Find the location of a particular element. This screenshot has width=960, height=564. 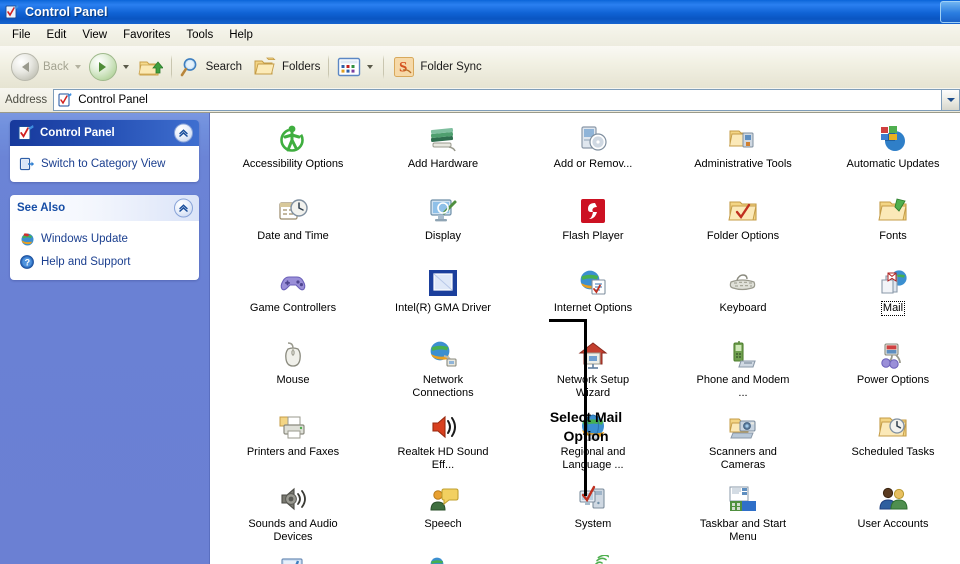

control-panel-item-mail: Mail is located at coordinates (889, 301).